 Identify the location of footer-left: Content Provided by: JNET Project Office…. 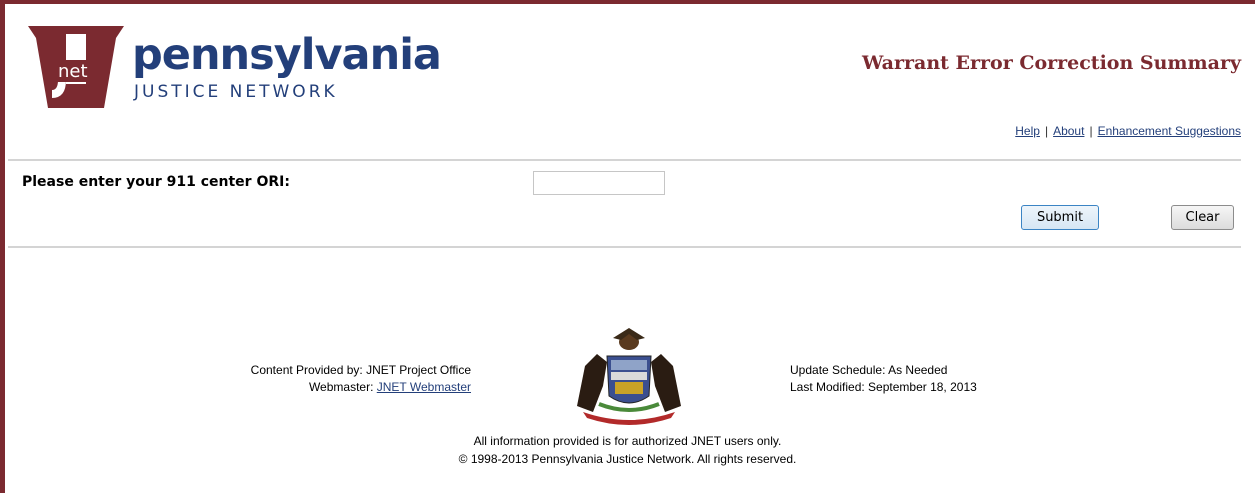
(361, 379).